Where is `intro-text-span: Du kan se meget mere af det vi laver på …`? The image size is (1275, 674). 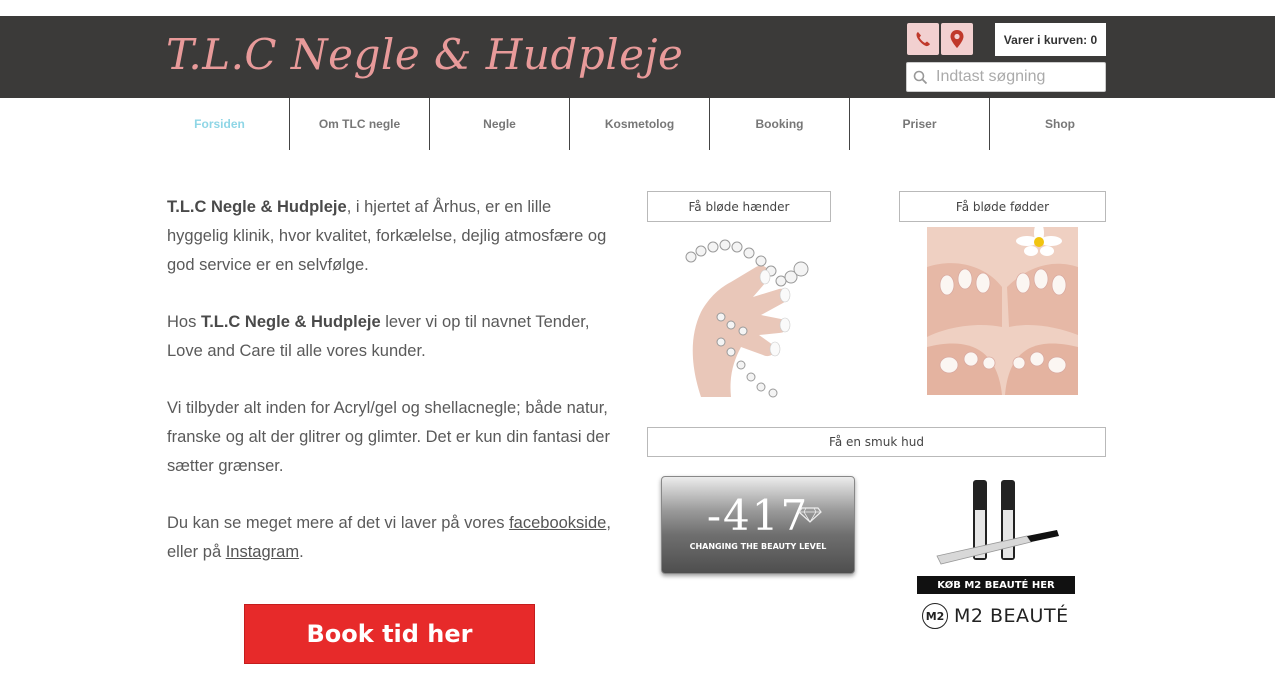
intro-text-span: Du kan se meget mere af det vi laver på … is located at coordinates (338, 523).